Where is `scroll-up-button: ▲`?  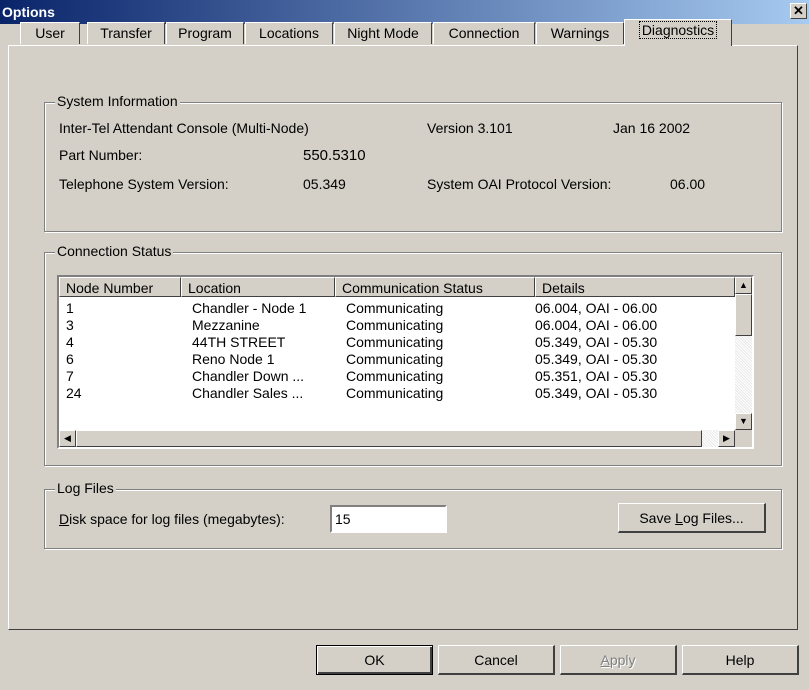 scroll-up-button: ▲ is located at coordinates (743, 285).